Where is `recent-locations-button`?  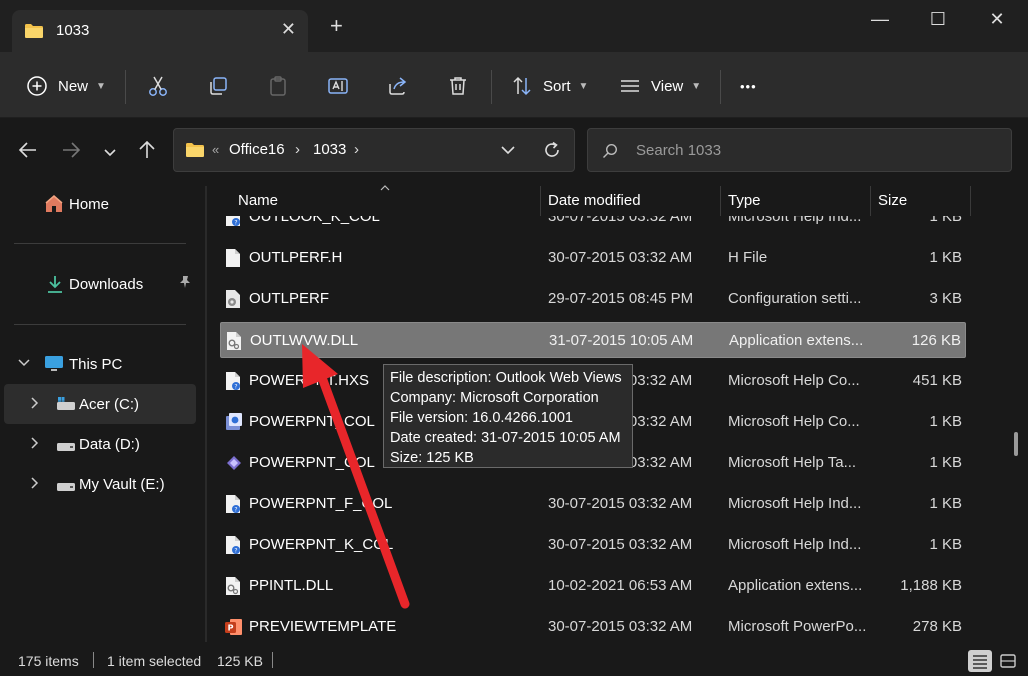
recent-locations-button is located at coordinates (110, 153).